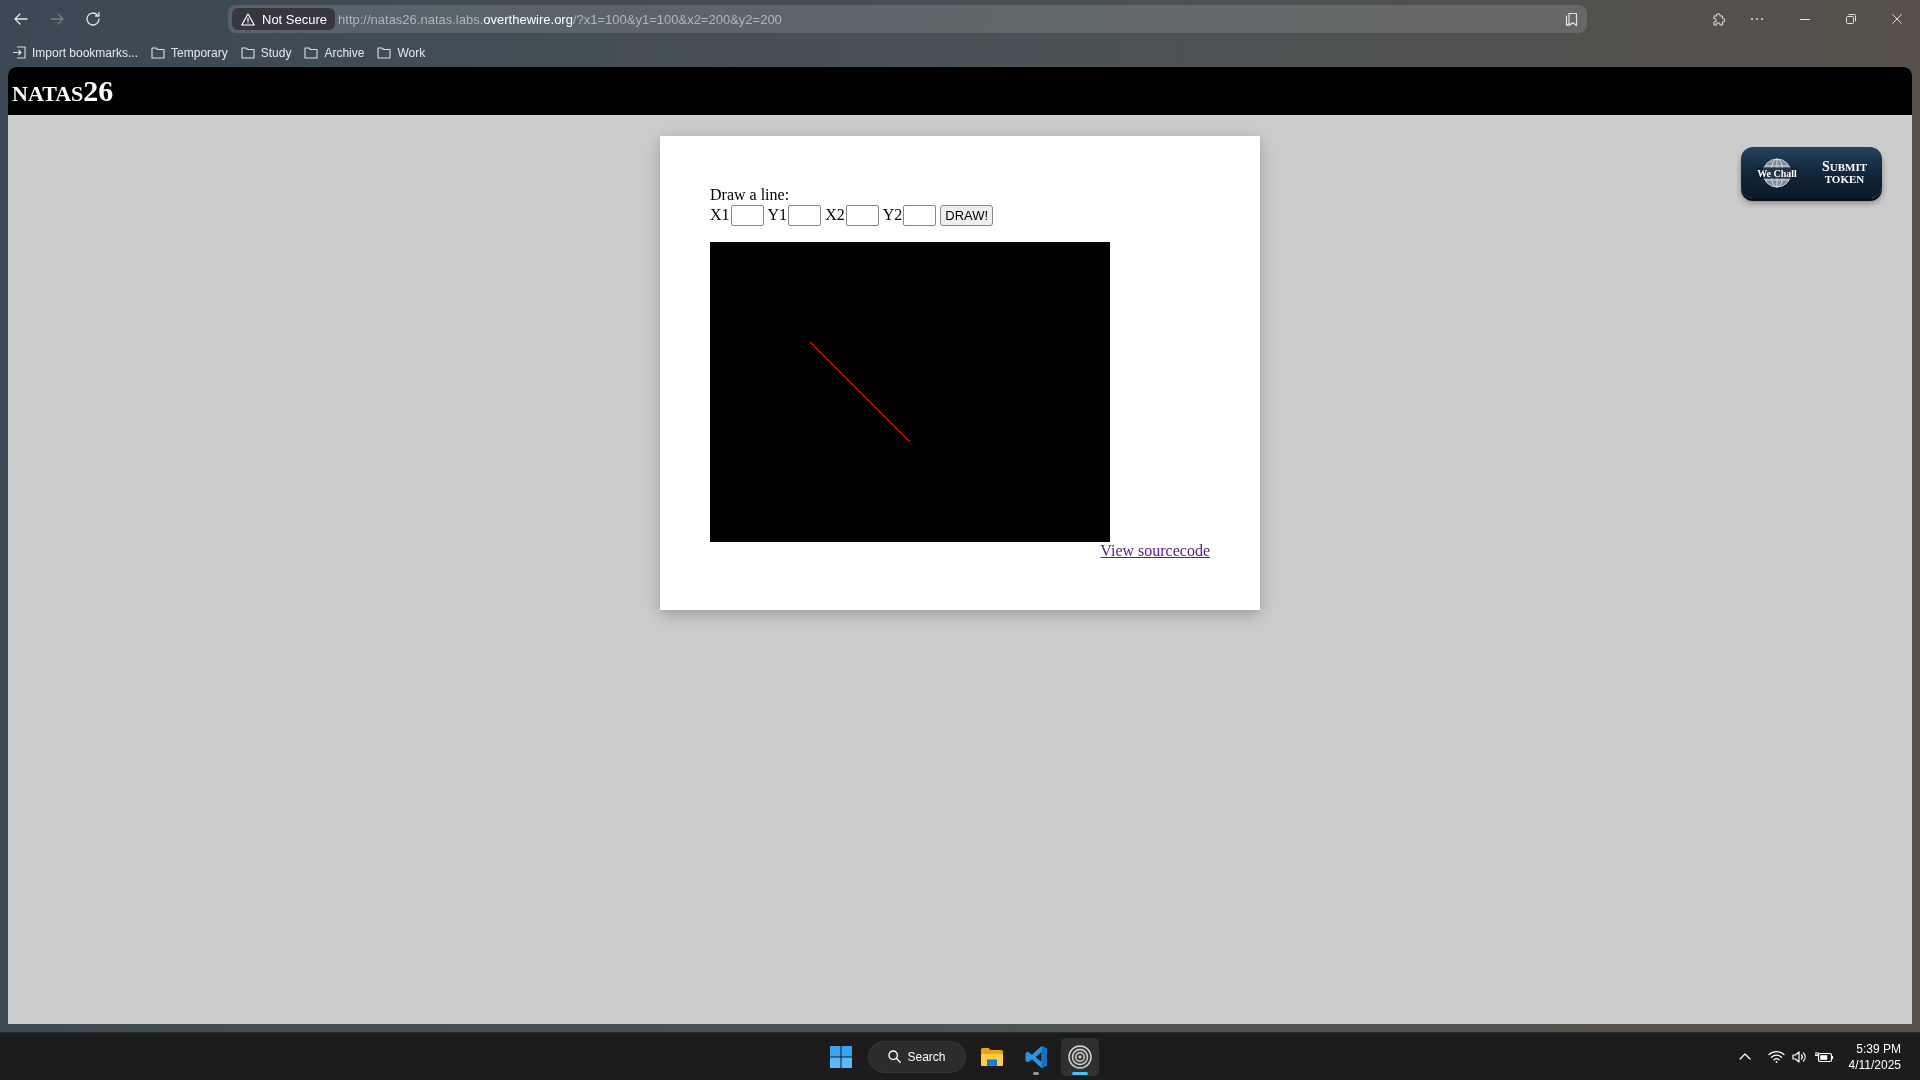 The width and height of the screenshot is (1920, 1080). I want to click on more-icon, so click(1757, 19).